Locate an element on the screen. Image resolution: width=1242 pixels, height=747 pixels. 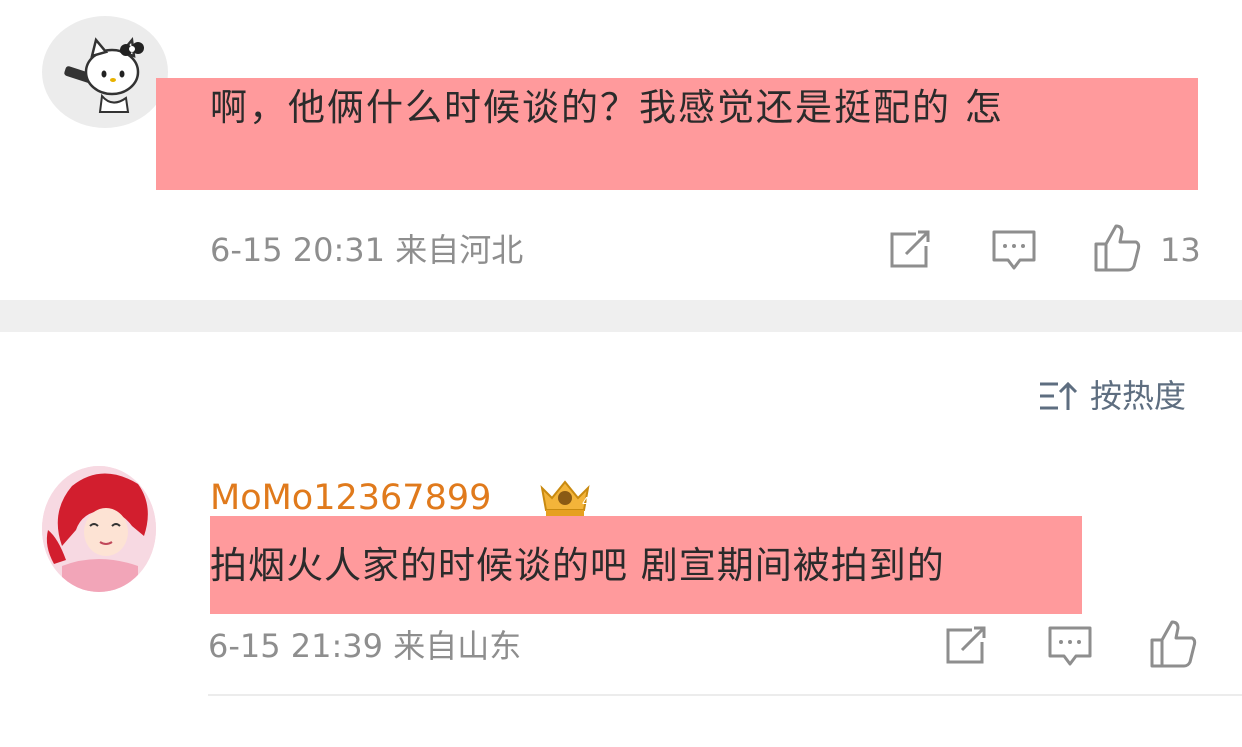
crown-badge: 4 is located at coordinates (565, 498).